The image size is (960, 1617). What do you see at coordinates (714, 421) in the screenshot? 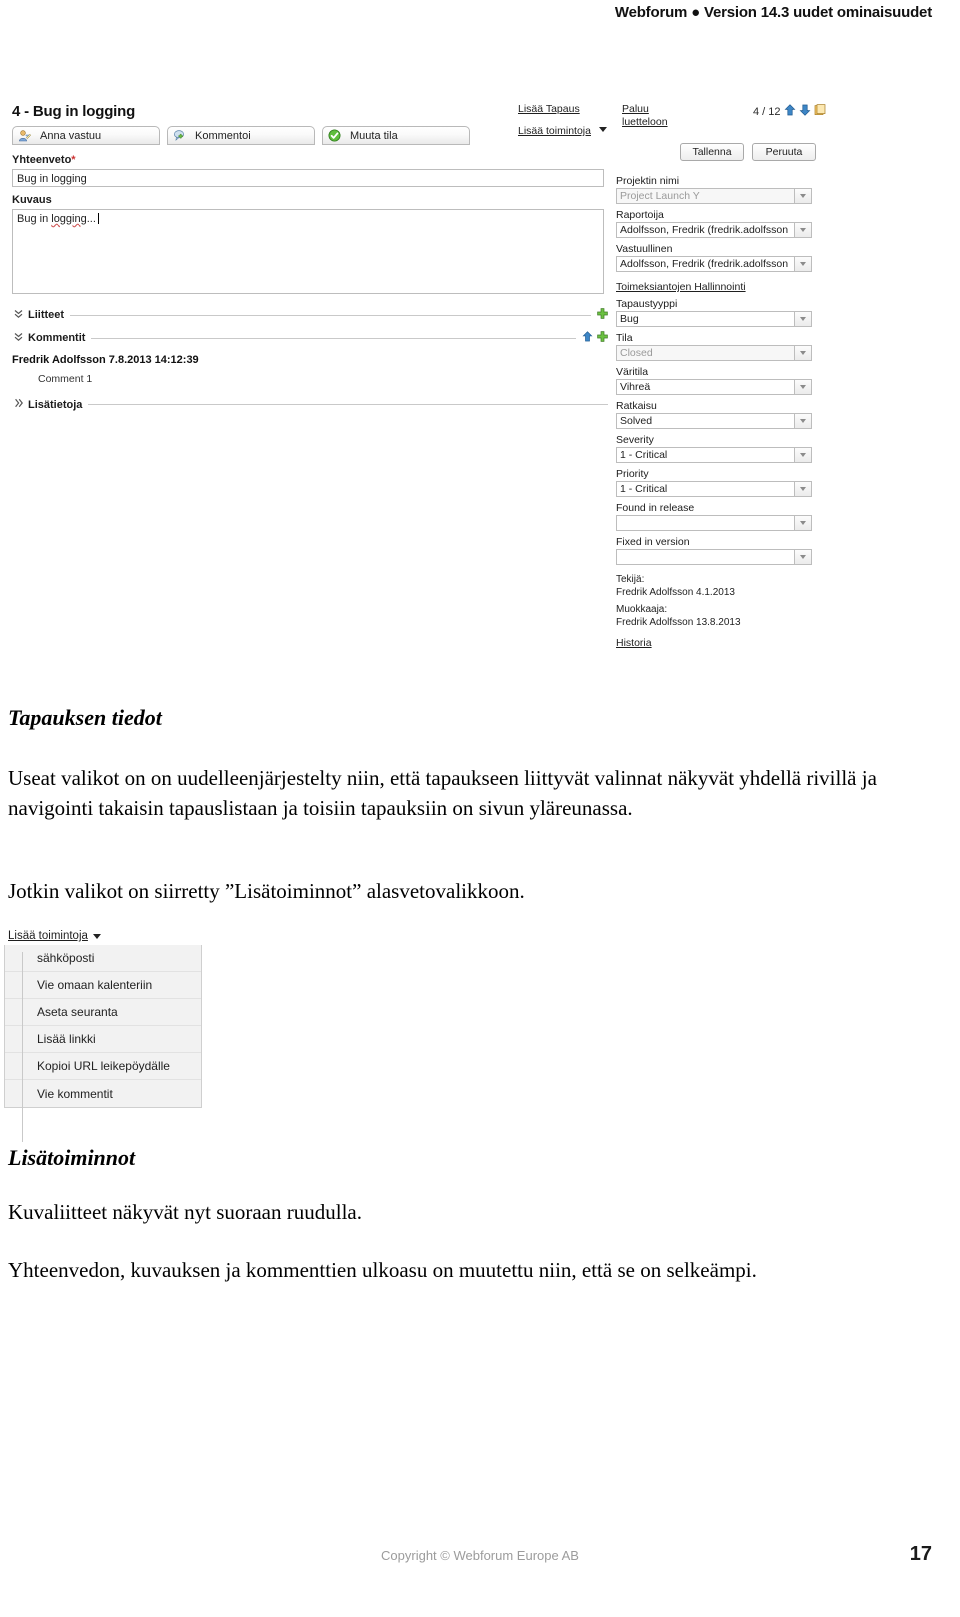
I see `field-ratkaisu: Solved` at bounding box center [714, 421].